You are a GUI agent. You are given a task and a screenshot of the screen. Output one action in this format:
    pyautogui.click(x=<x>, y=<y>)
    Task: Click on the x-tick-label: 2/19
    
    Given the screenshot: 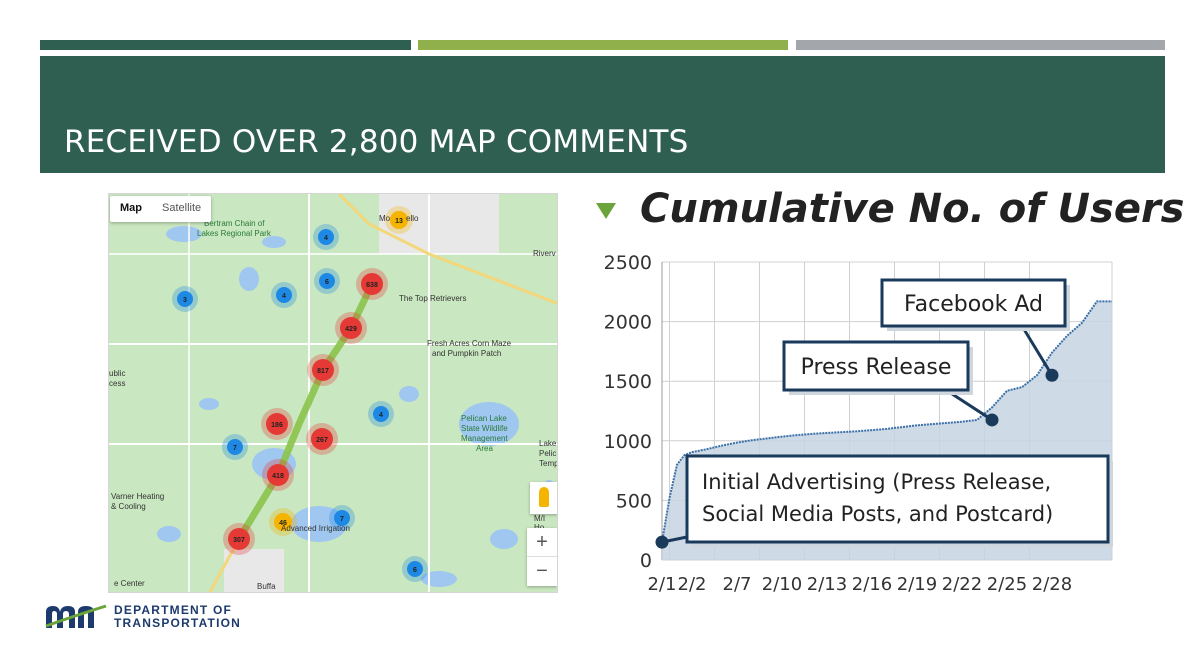 What is the action you would take?
    pyautogui.click(x=917, y=584)
    